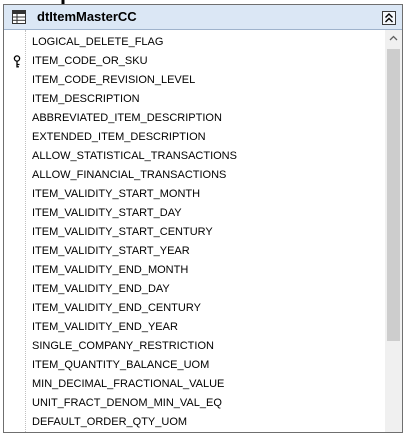  Describe the element at coordinates (194, 422) in the screenshot. I see `field-row: DEFAULT_ORDER_QTY_UOM` at that location.